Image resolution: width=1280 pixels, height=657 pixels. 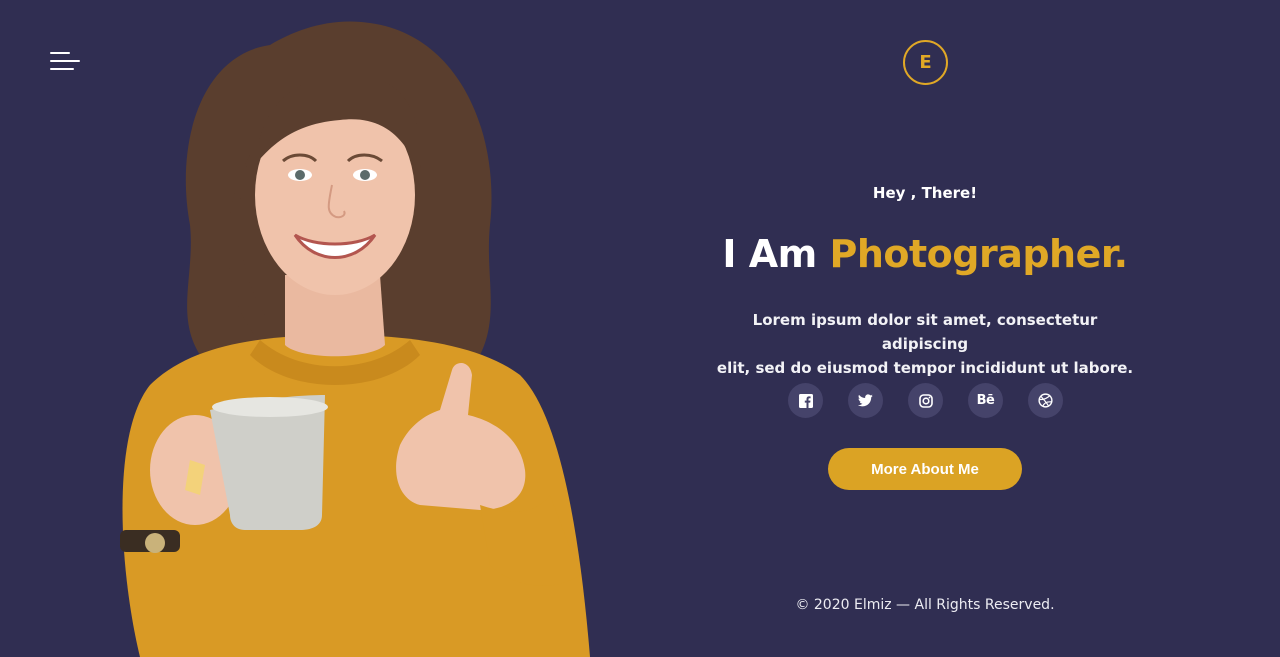 I want to click on social-links: Bē, so click(x=925, y=400).